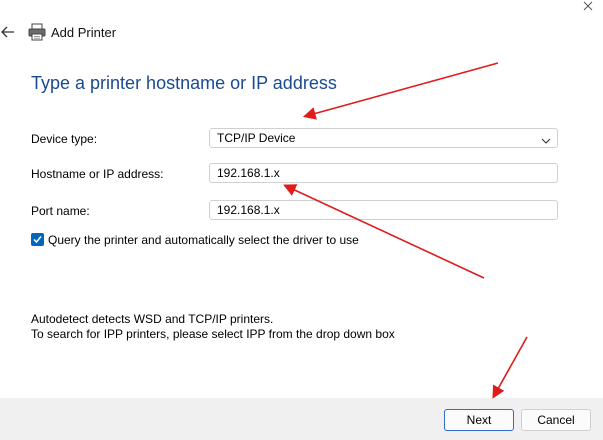 Image resolution: width=603 pixels, height=440 pixels. Describe the element at coordinates (37, 32) in the screenshot. I see `printer-icon` at that location.